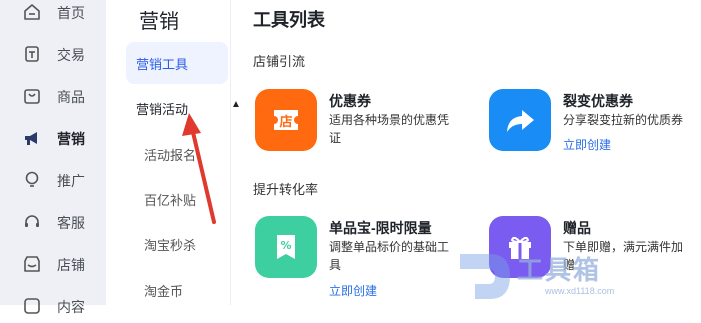  Describe the element at coordinates (170, 244) in the screenshot. I see `subnav-child-flash-sale: 淘宝秒杀` at that location.